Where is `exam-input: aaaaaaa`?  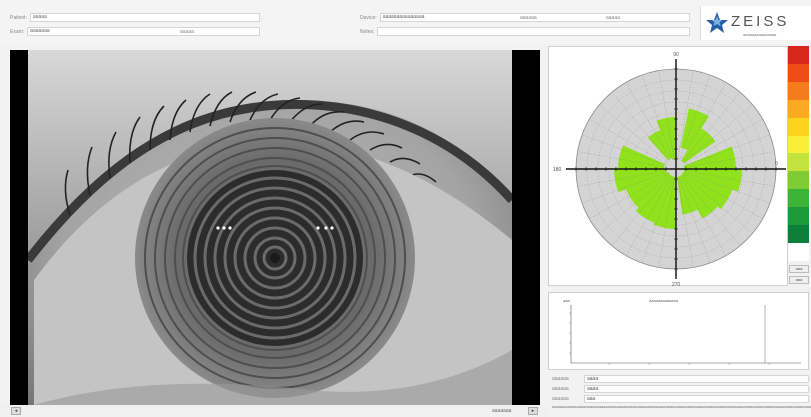
exam-input: aaaaaaa is located at coordinates (143, 31).